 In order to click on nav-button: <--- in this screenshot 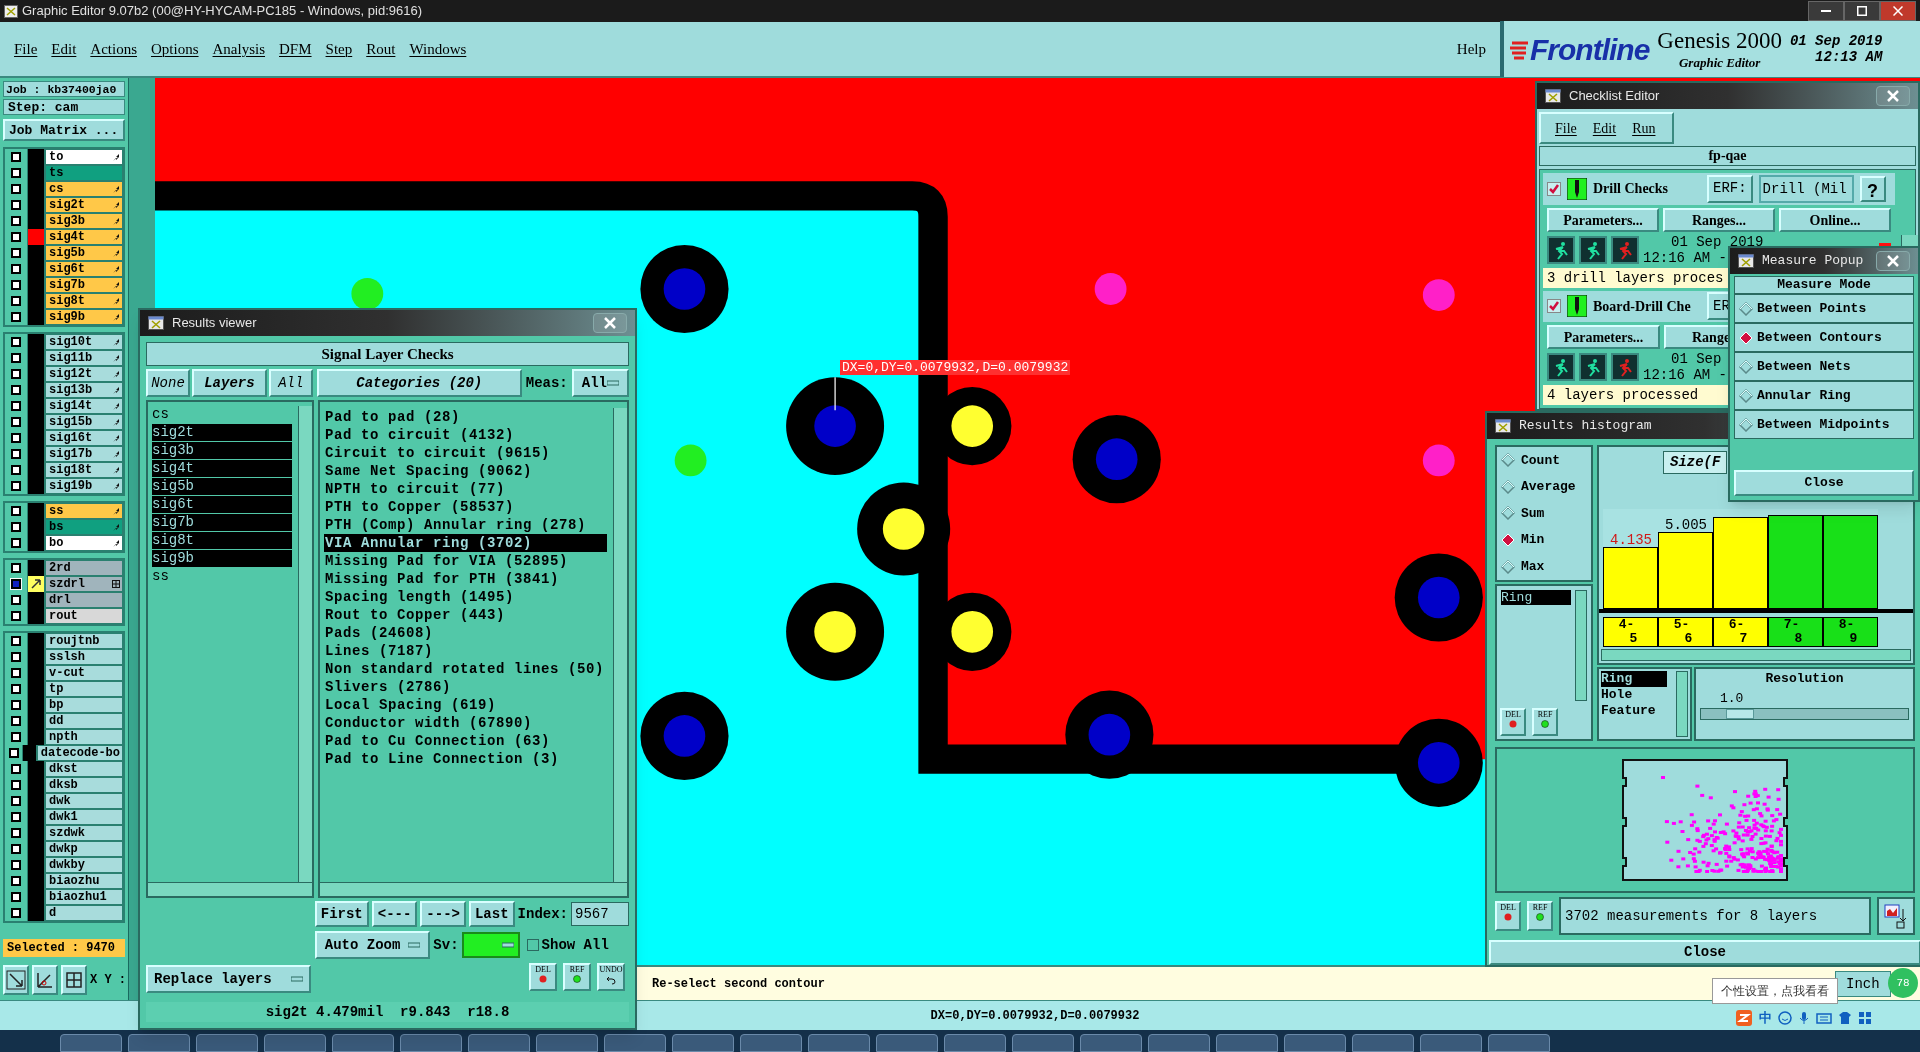, I will do `click(394, 914)`.